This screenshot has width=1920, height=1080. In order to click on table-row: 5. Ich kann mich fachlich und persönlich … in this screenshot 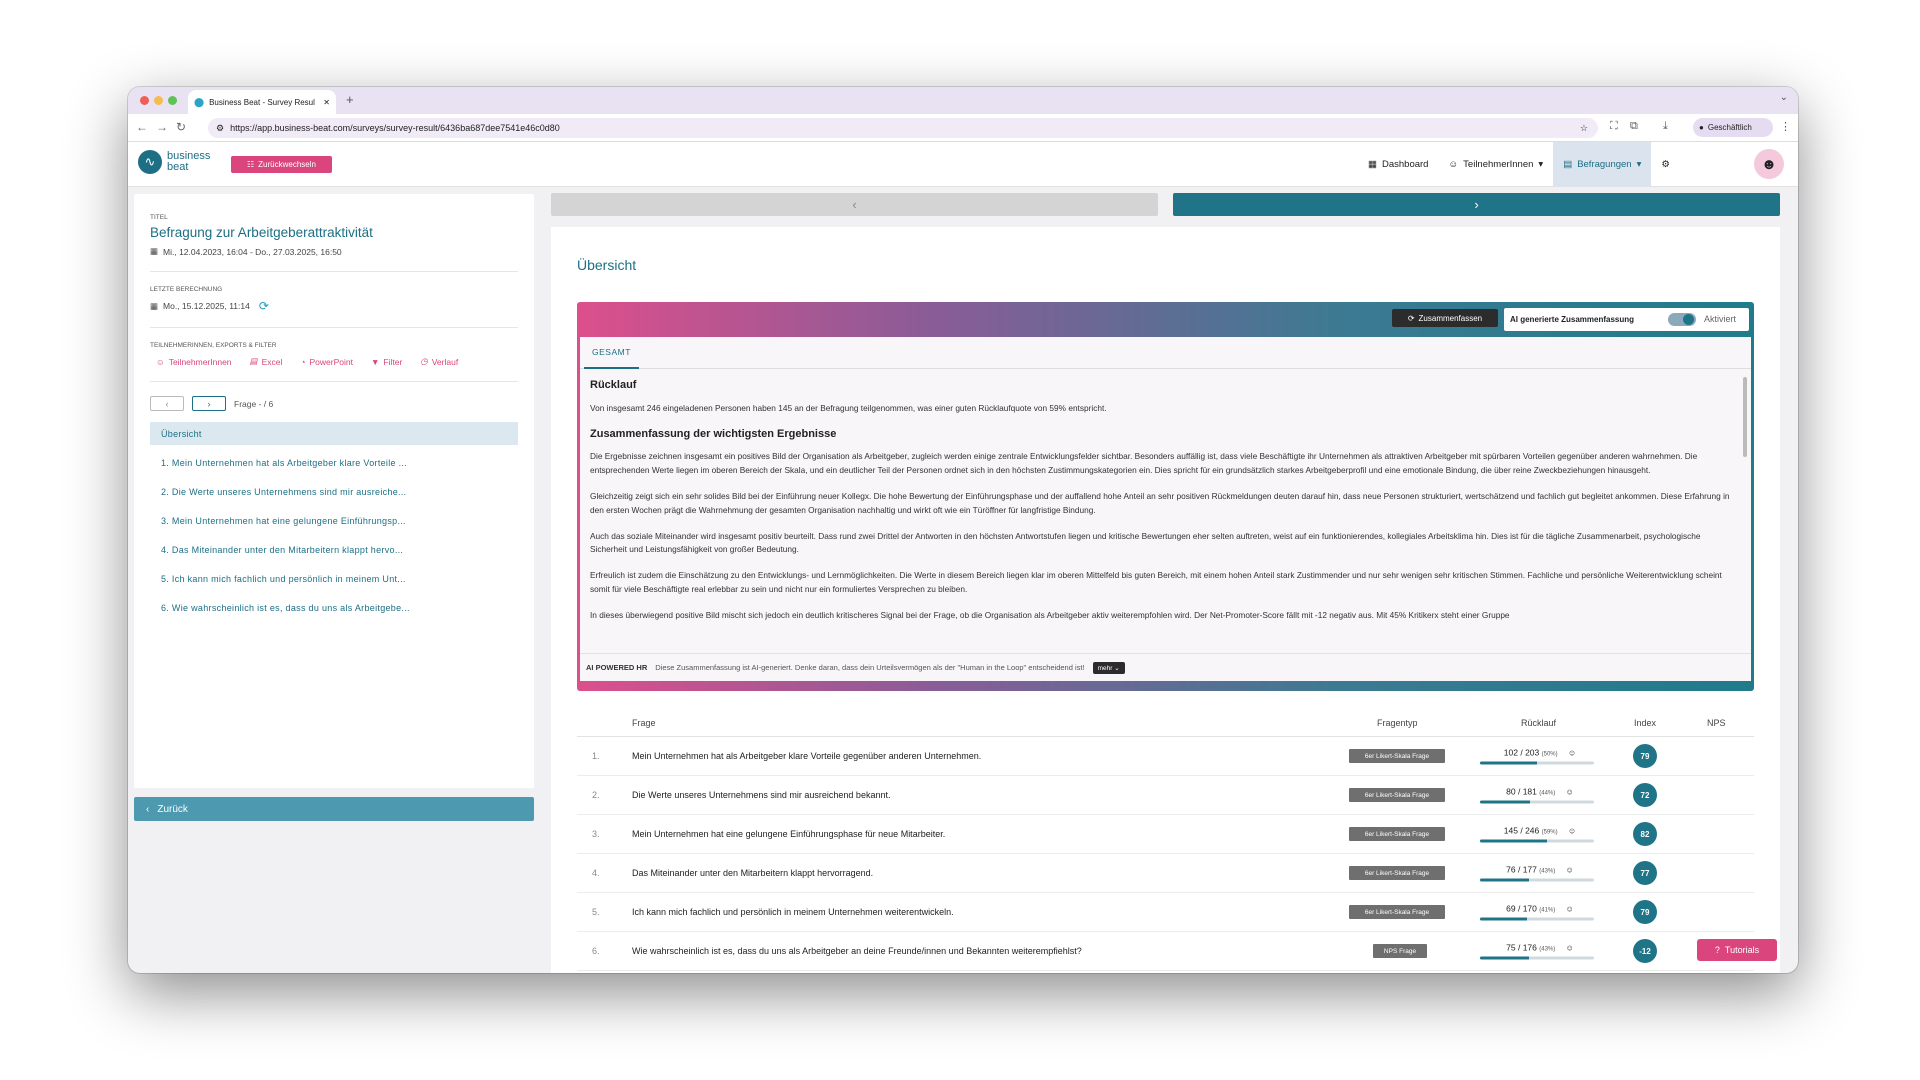, I will do `click(1165, 912)`.